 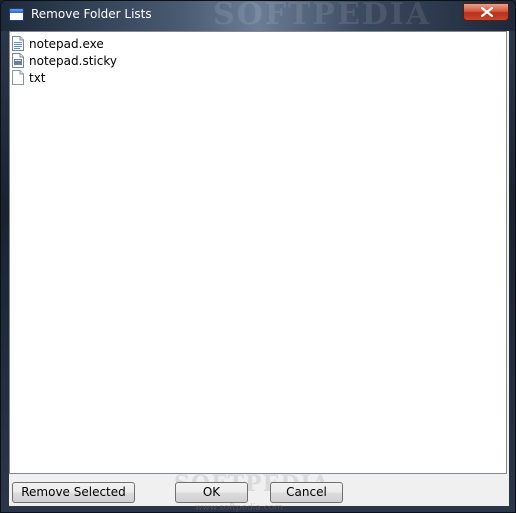 I want to click on list-item-label: notepad.exe, so click(x=66, y=43).